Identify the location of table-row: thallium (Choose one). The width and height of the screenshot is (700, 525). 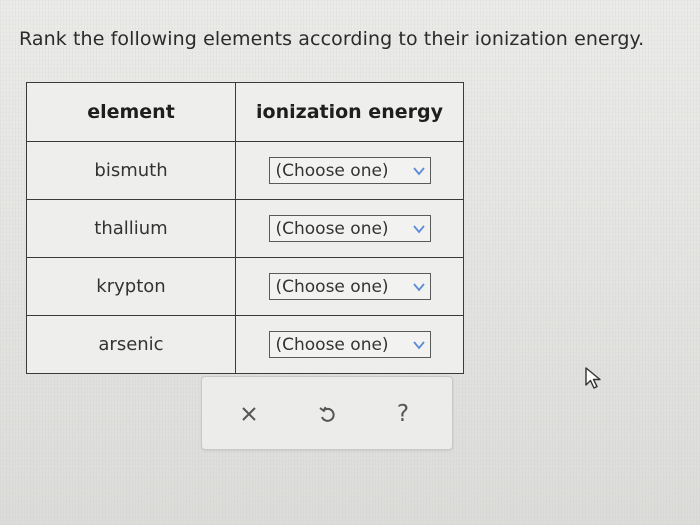
(245, 228).